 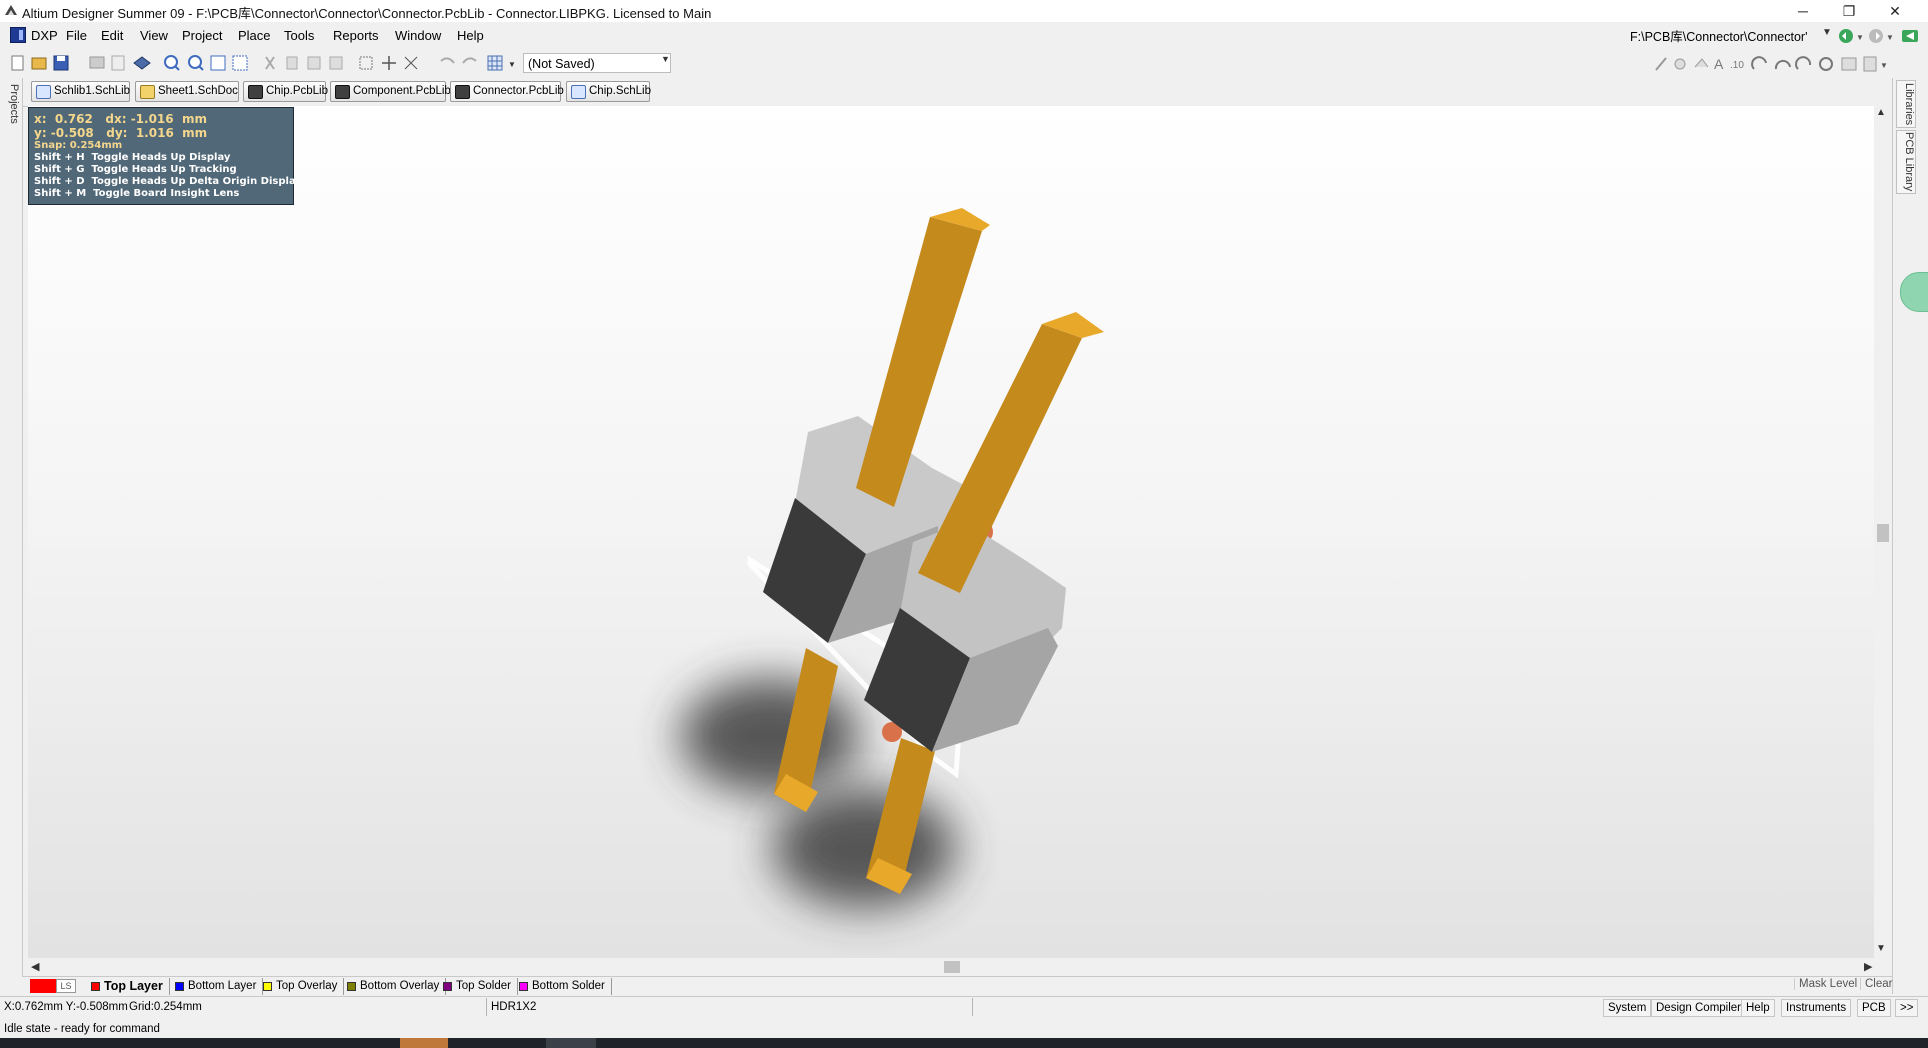 What do you see at coordinates (1906, 162) in the screenshot?
I see `pcb-library-panel-tab: PCB Library` at bounding box center [1906, 162].